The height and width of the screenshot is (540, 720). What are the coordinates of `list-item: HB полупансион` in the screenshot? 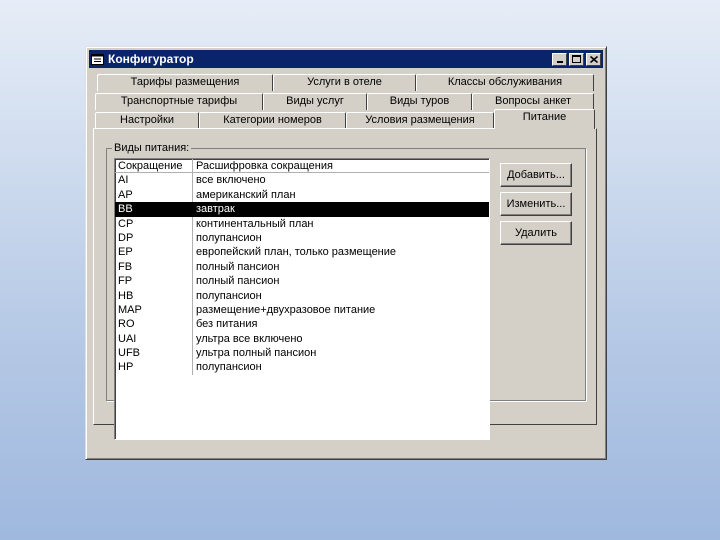 It's located at (302, 295).